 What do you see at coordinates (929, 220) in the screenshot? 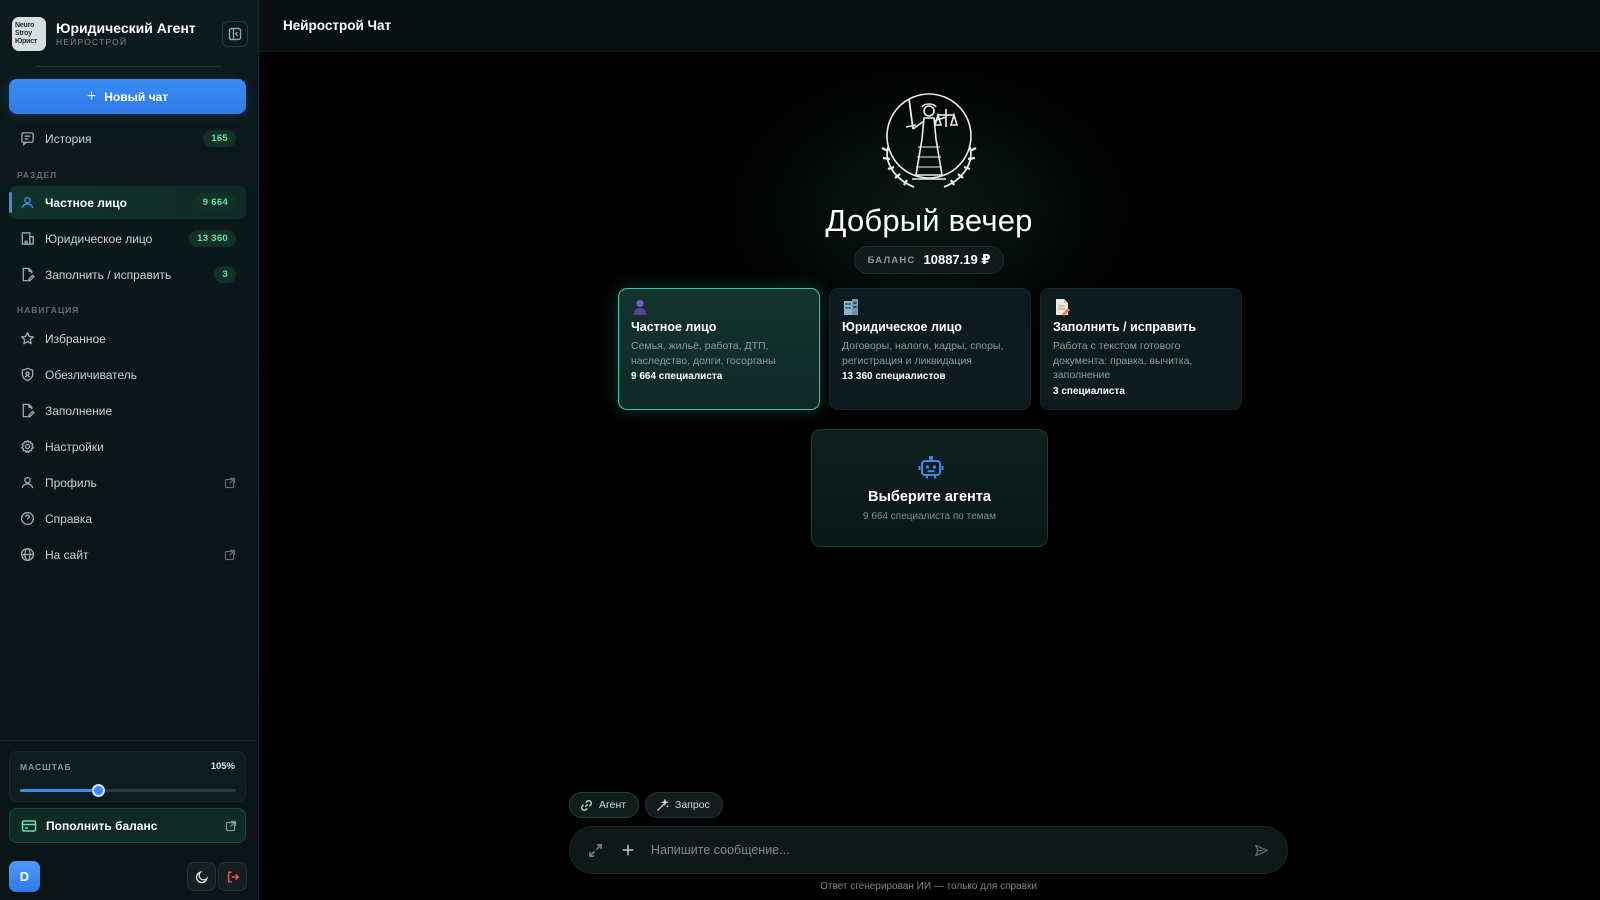
I see `greeting-heading: Добрый вечер` at bounding box center [929, 220].